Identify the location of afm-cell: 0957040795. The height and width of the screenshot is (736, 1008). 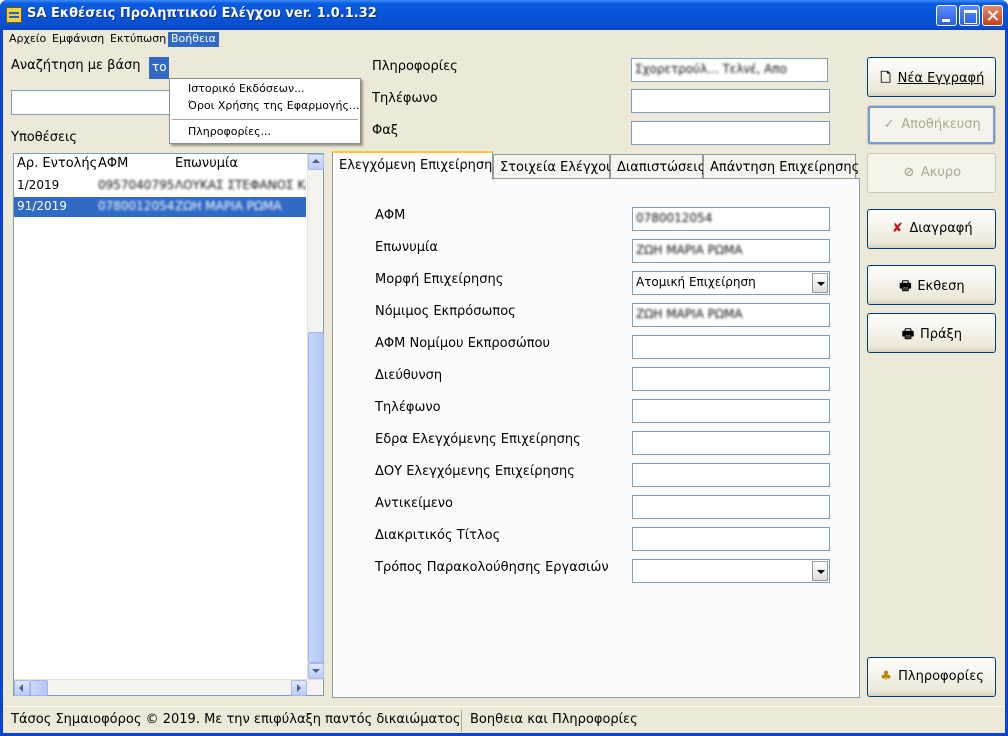
(136, 185).